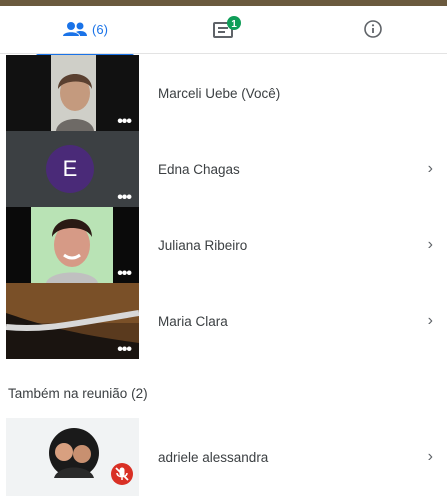 Image resolution: width=447 pixels, height=501 pixels. What do you see at coordinates (223, 53) in the screenshot?
I see `tab-divider` at bounding box center [223, 53].